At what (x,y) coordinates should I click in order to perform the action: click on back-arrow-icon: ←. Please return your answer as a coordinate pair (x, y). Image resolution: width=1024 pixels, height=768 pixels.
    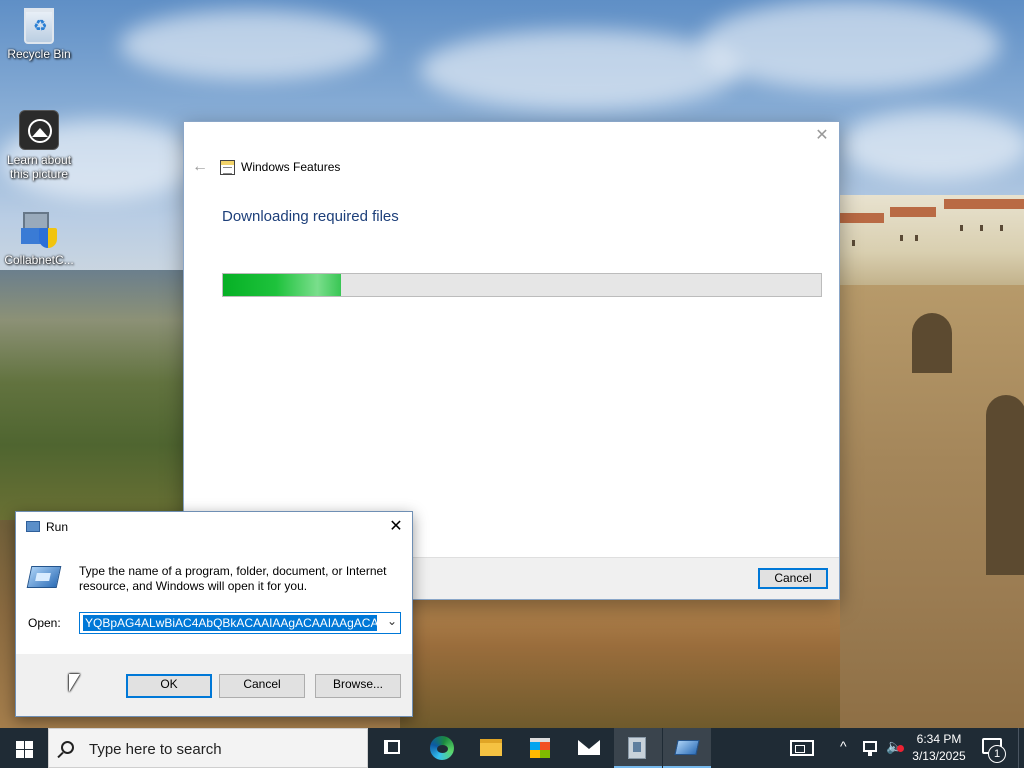
    Looking at the image, I should click on (200, 167).